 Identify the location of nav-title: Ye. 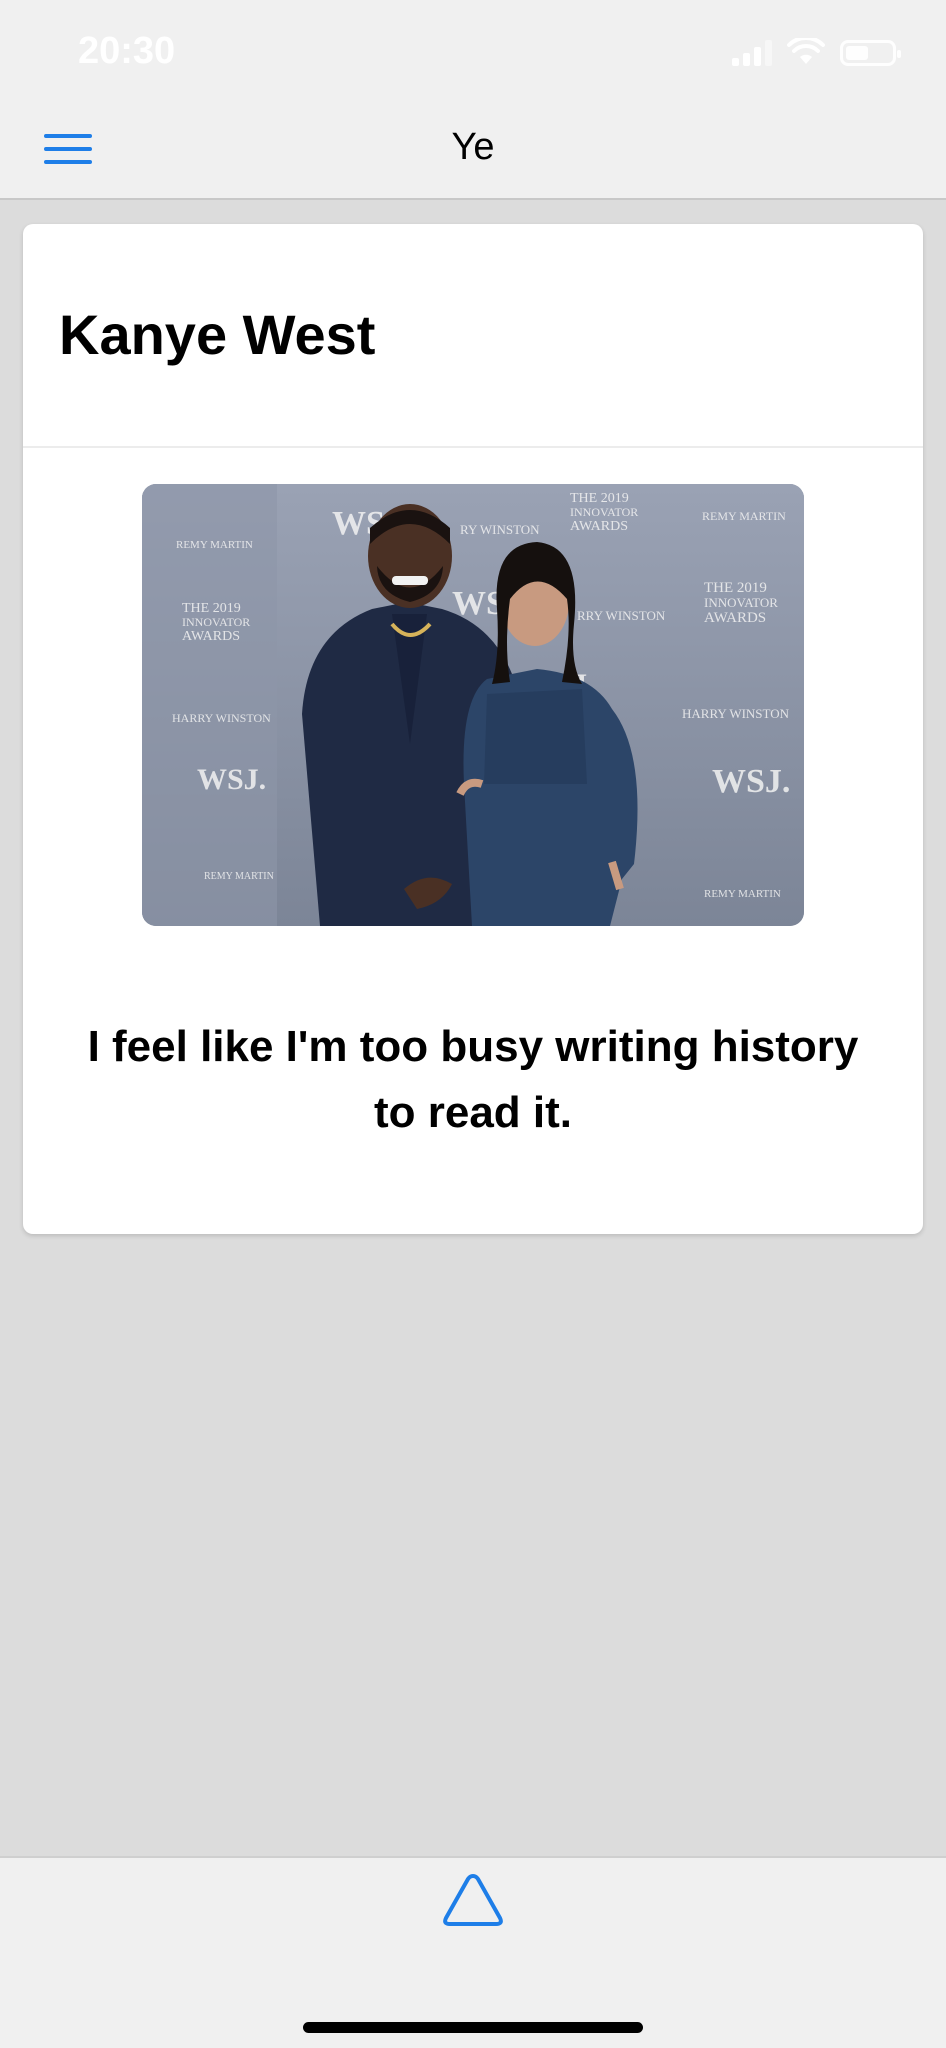
(473, 147).